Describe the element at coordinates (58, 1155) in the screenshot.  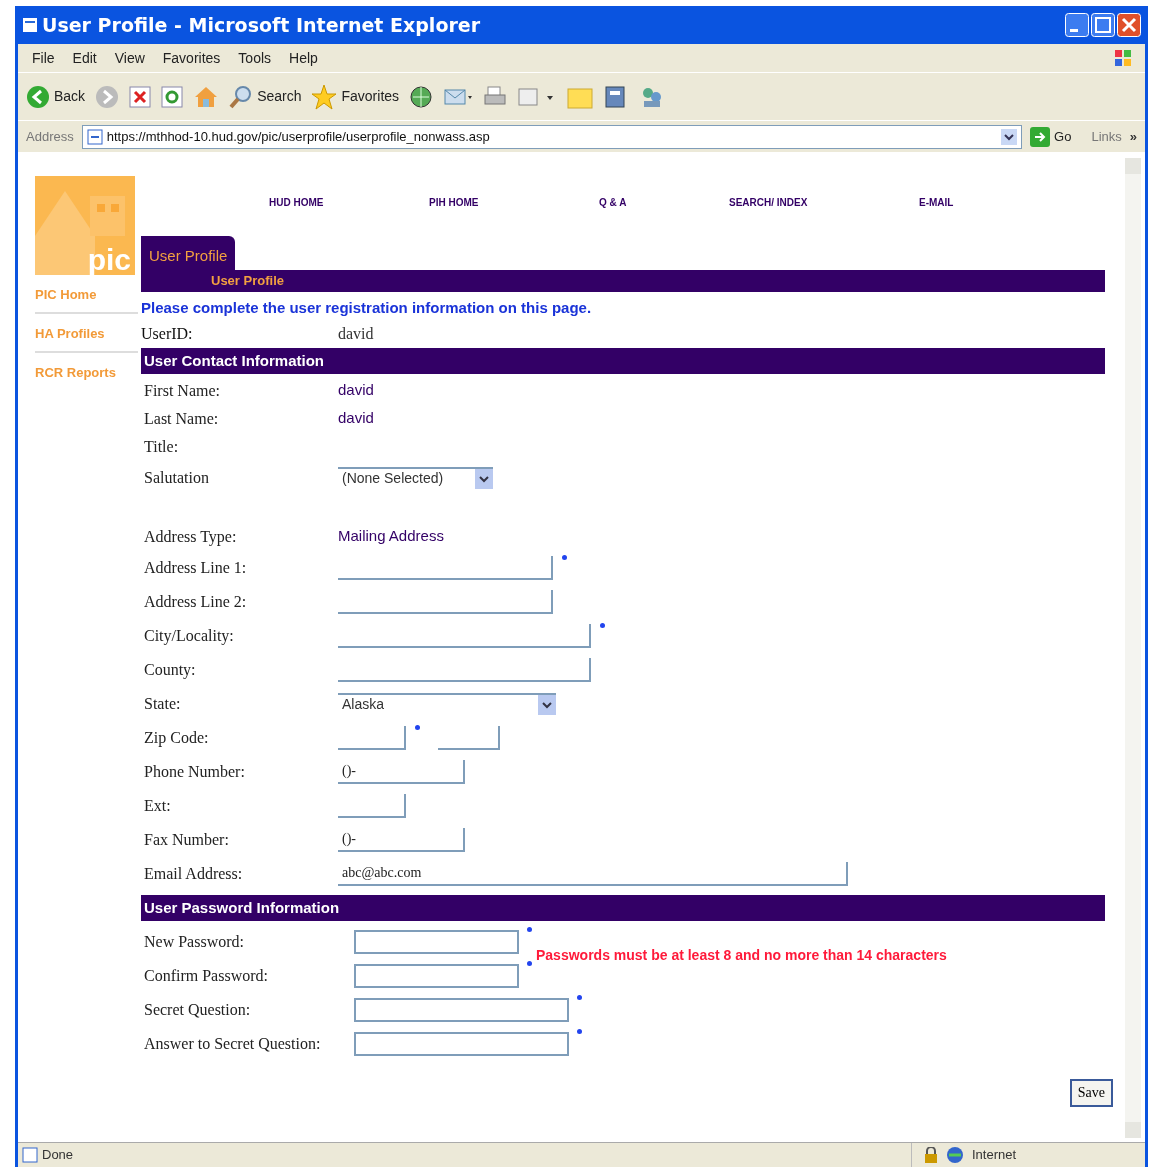
I see `status-text: Done` at that location.